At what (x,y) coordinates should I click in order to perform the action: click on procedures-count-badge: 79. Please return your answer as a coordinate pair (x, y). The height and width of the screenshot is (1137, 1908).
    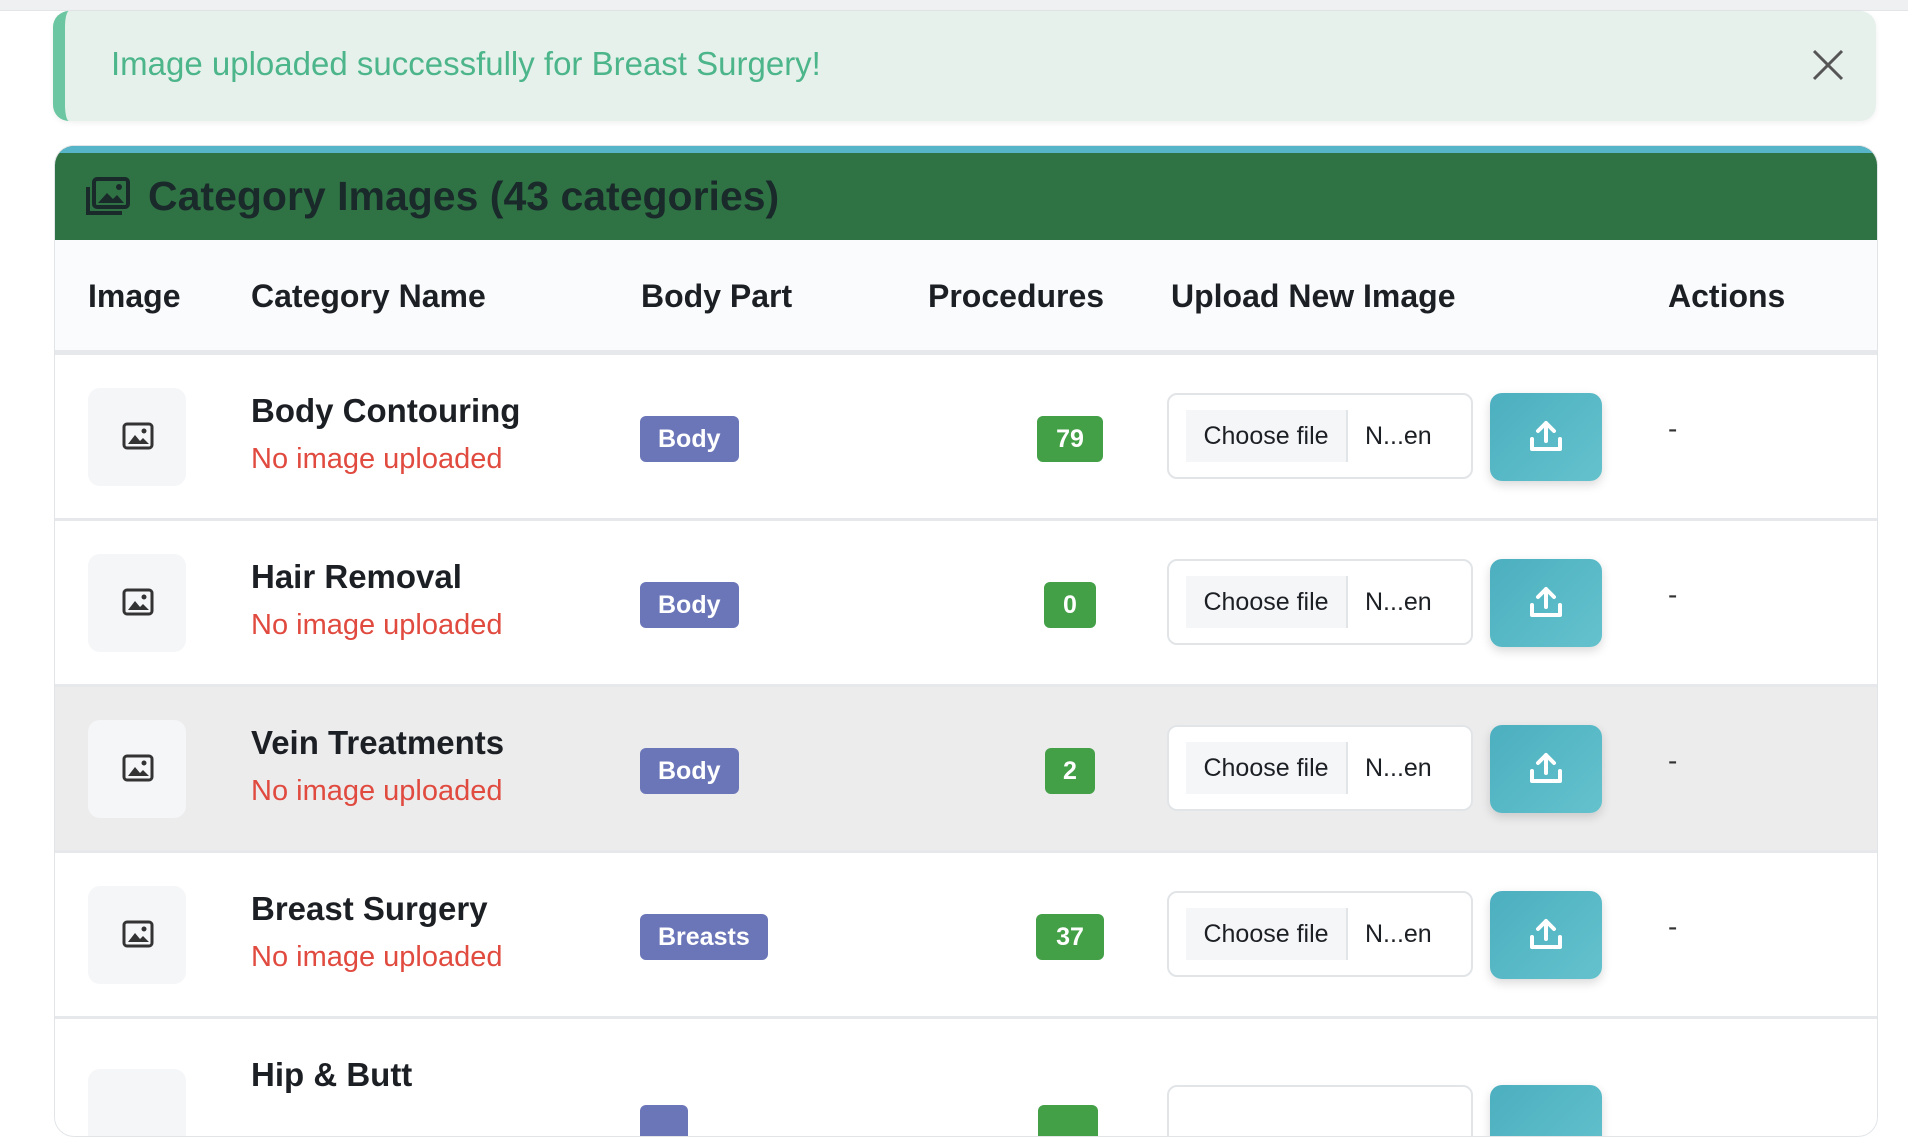
    Looking at the image, I should click on (1070, 439).